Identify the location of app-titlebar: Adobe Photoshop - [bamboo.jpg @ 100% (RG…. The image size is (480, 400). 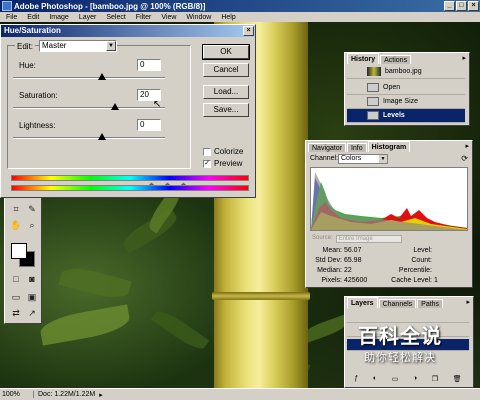
(240, 6).